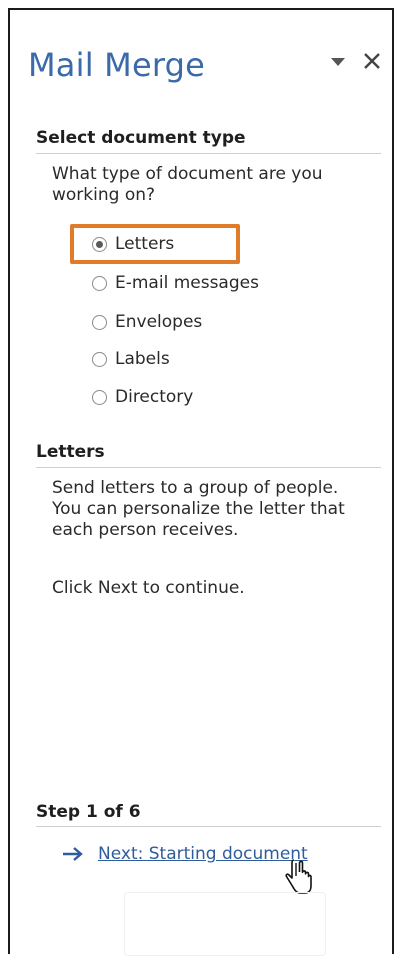 This screenshot has height=956, width=404. What do you see at coordinates (225, 924) in the screenshot?
I see `faded-box` at bounding box center [225, 924].